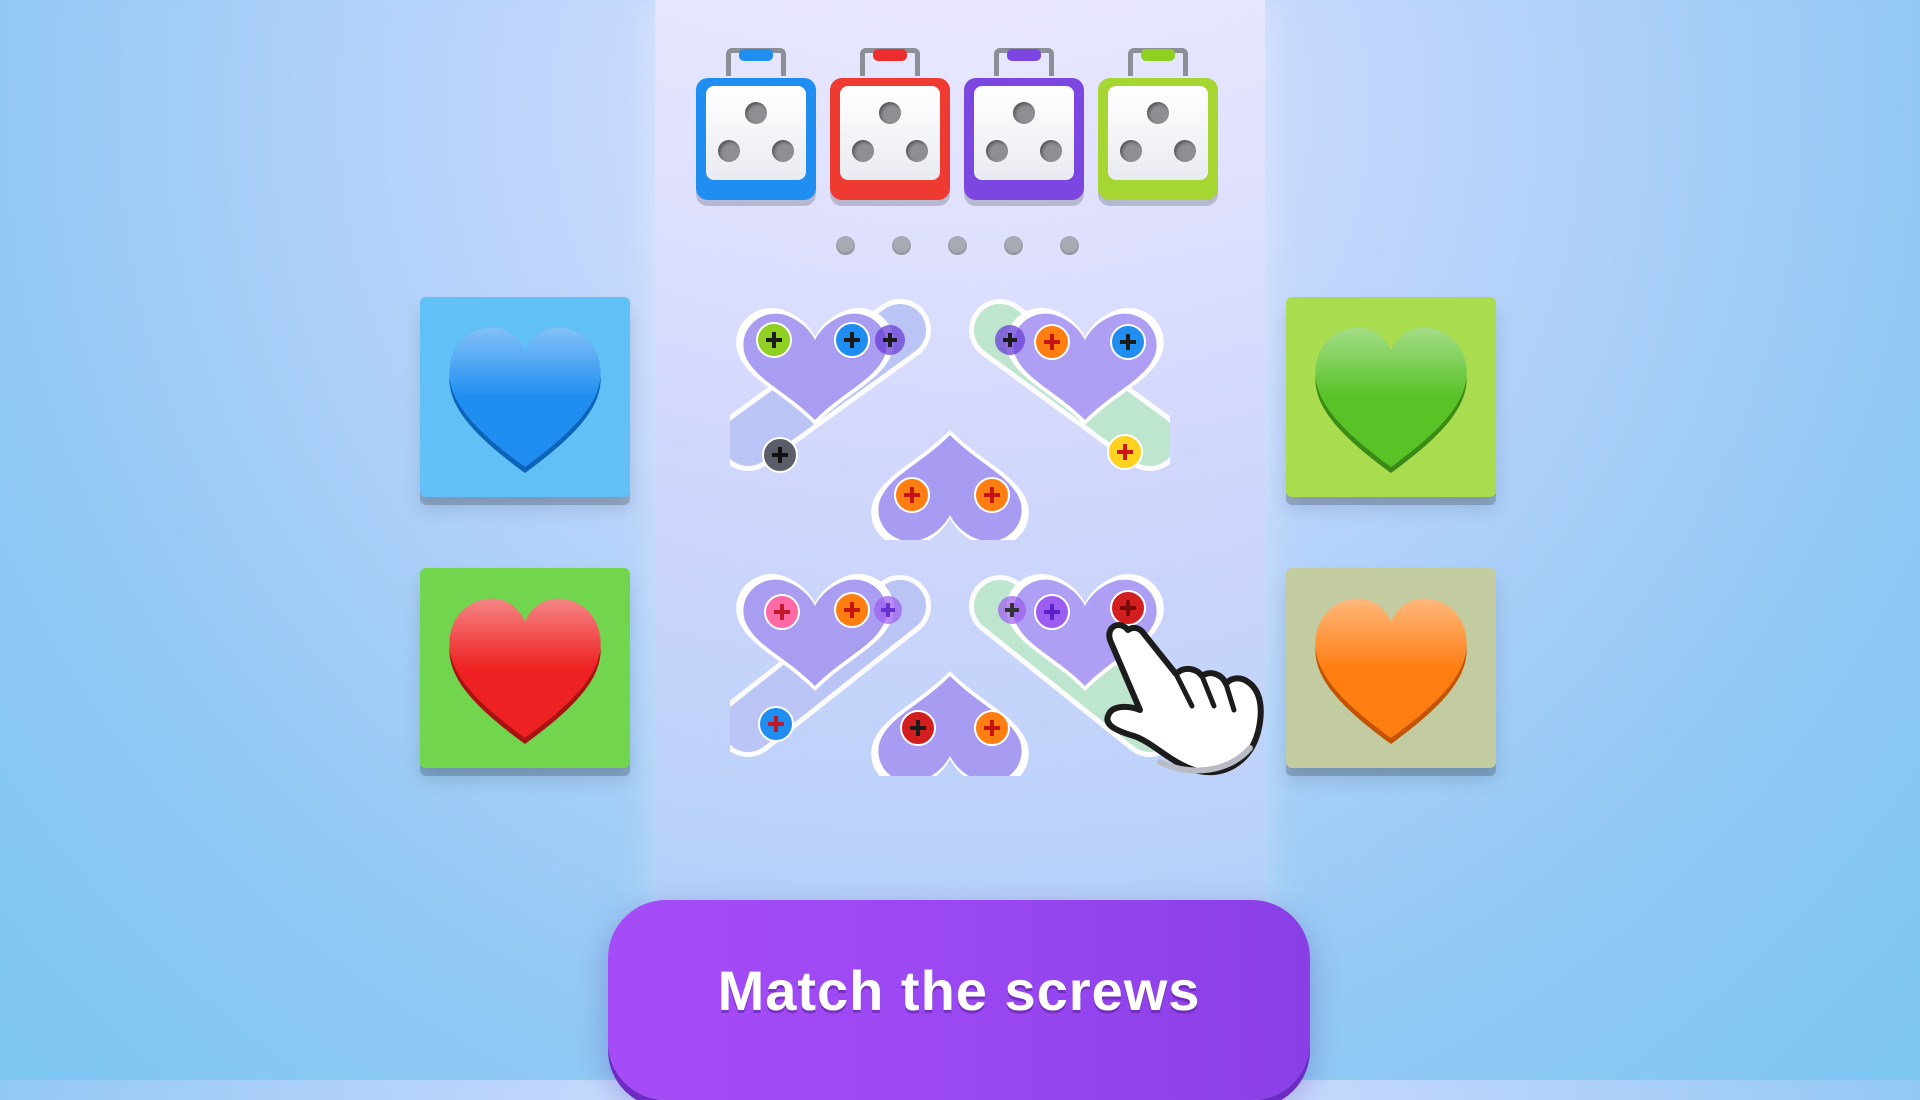  What do you see at coordinates (774, 340) in the screenshot?
I see `screw-lime` at bounding box center [774, 340].